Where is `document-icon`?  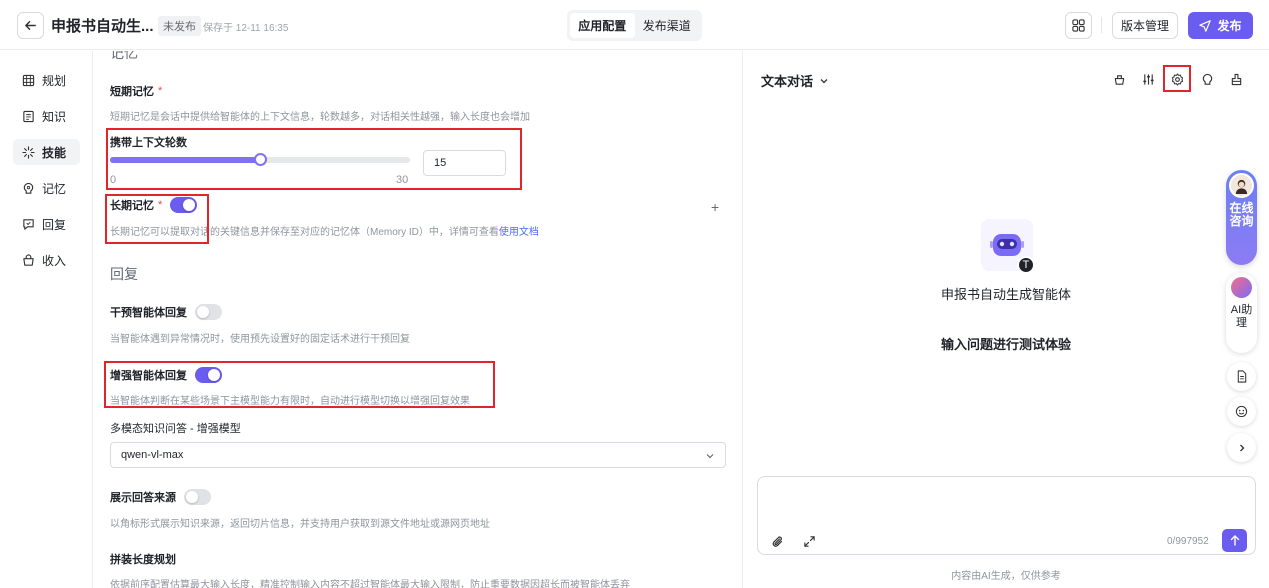
document-icon is located at coordinates (1241, 376).